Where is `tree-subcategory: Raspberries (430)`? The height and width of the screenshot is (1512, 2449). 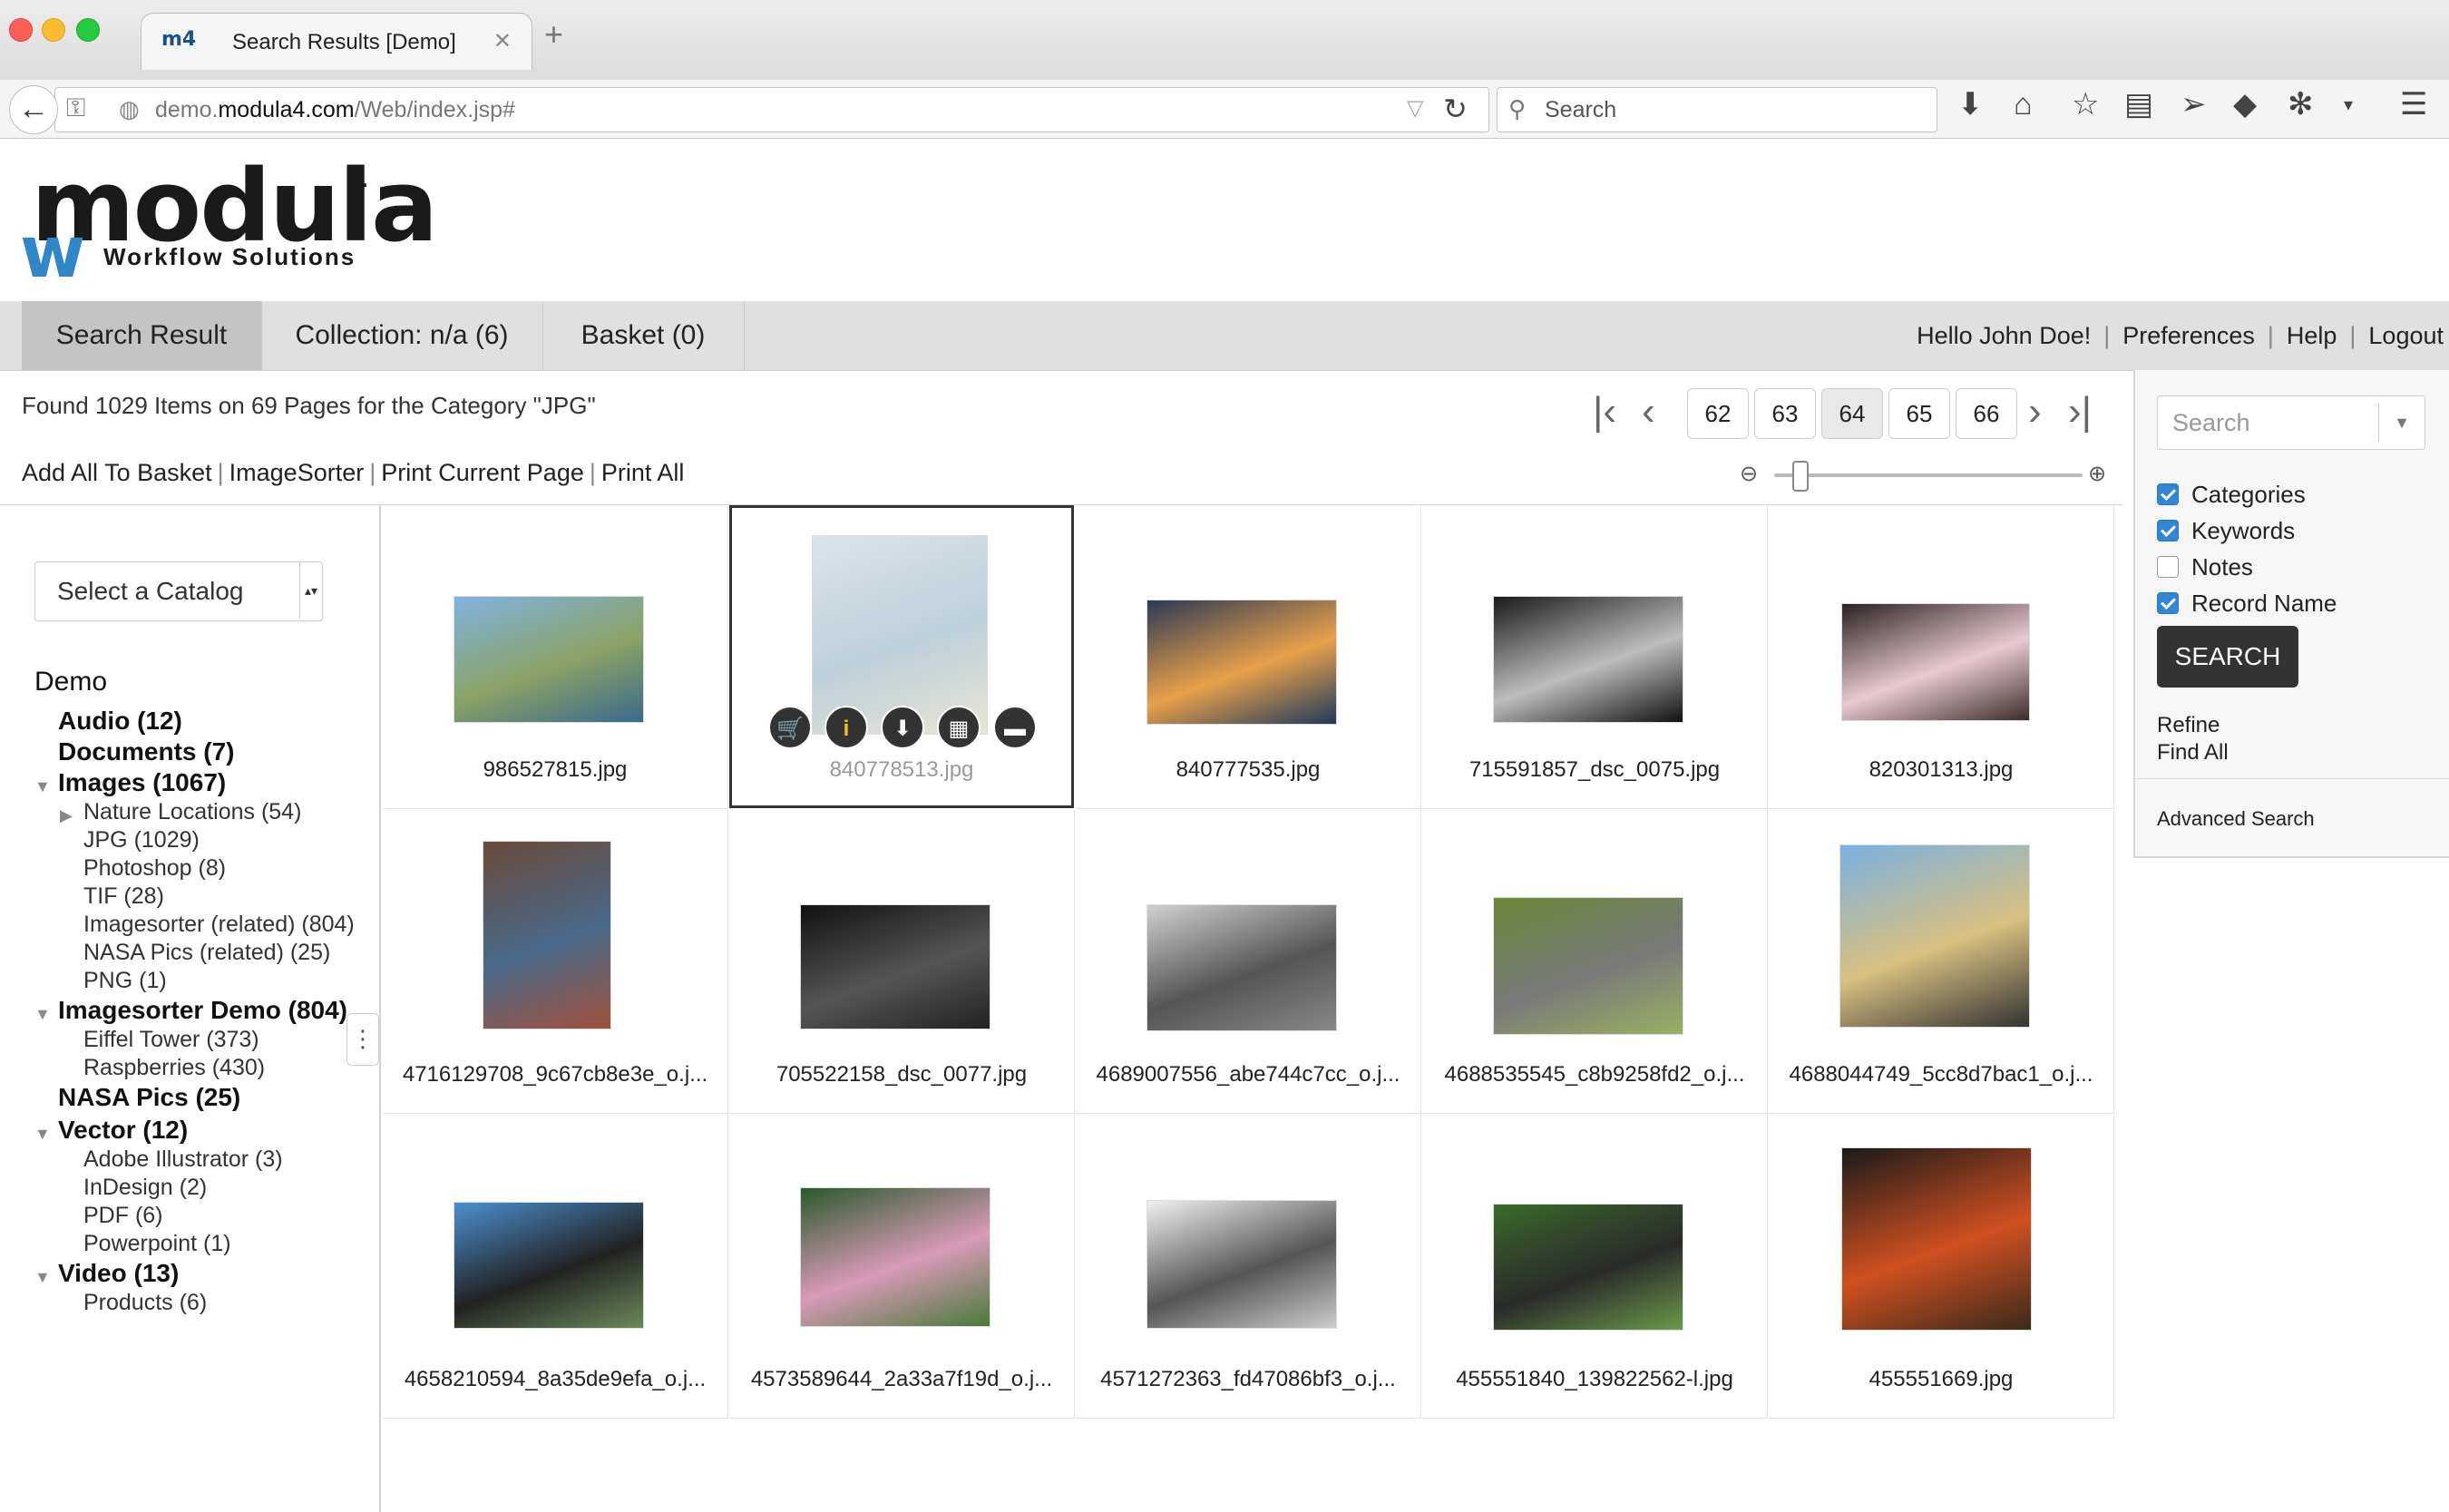 tree-subcategory: Raspberries (430) is located at coordinates (174, 1068).